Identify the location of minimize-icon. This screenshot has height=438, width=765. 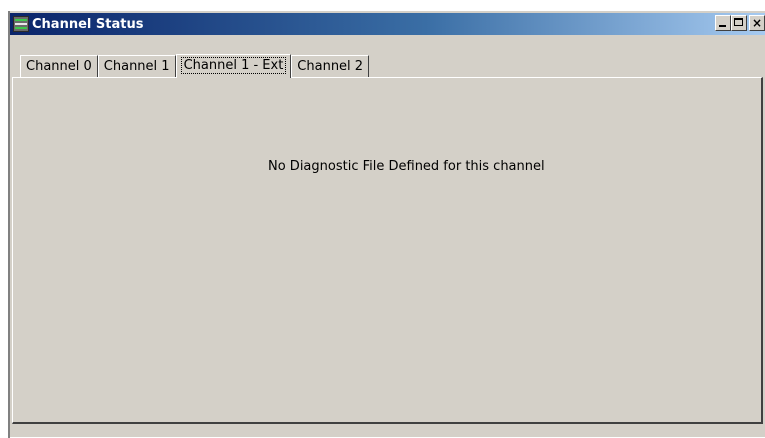
(722, 26).